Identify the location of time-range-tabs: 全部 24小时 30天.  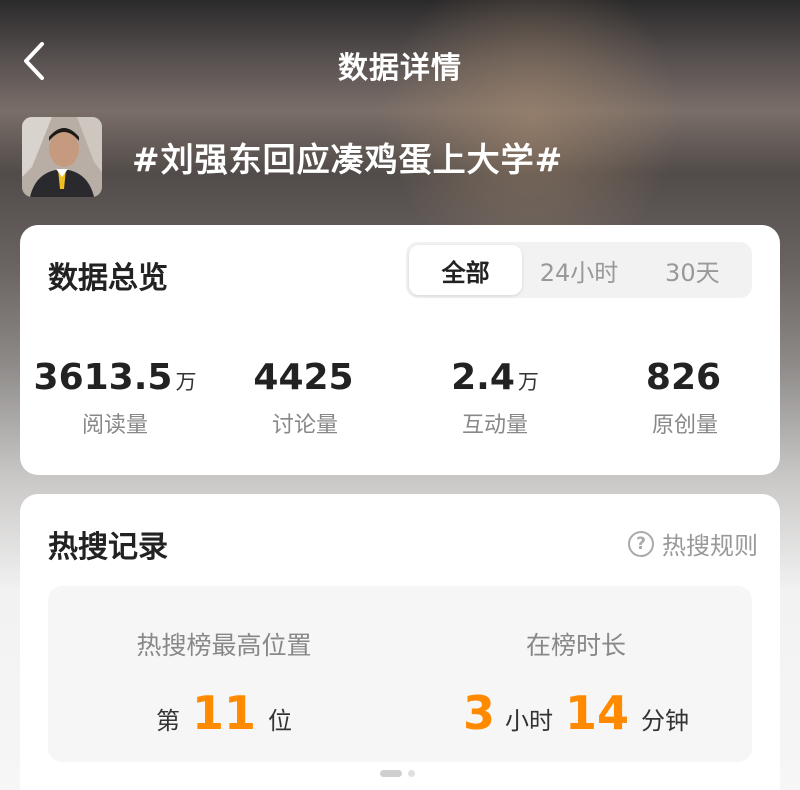
(579, 270).